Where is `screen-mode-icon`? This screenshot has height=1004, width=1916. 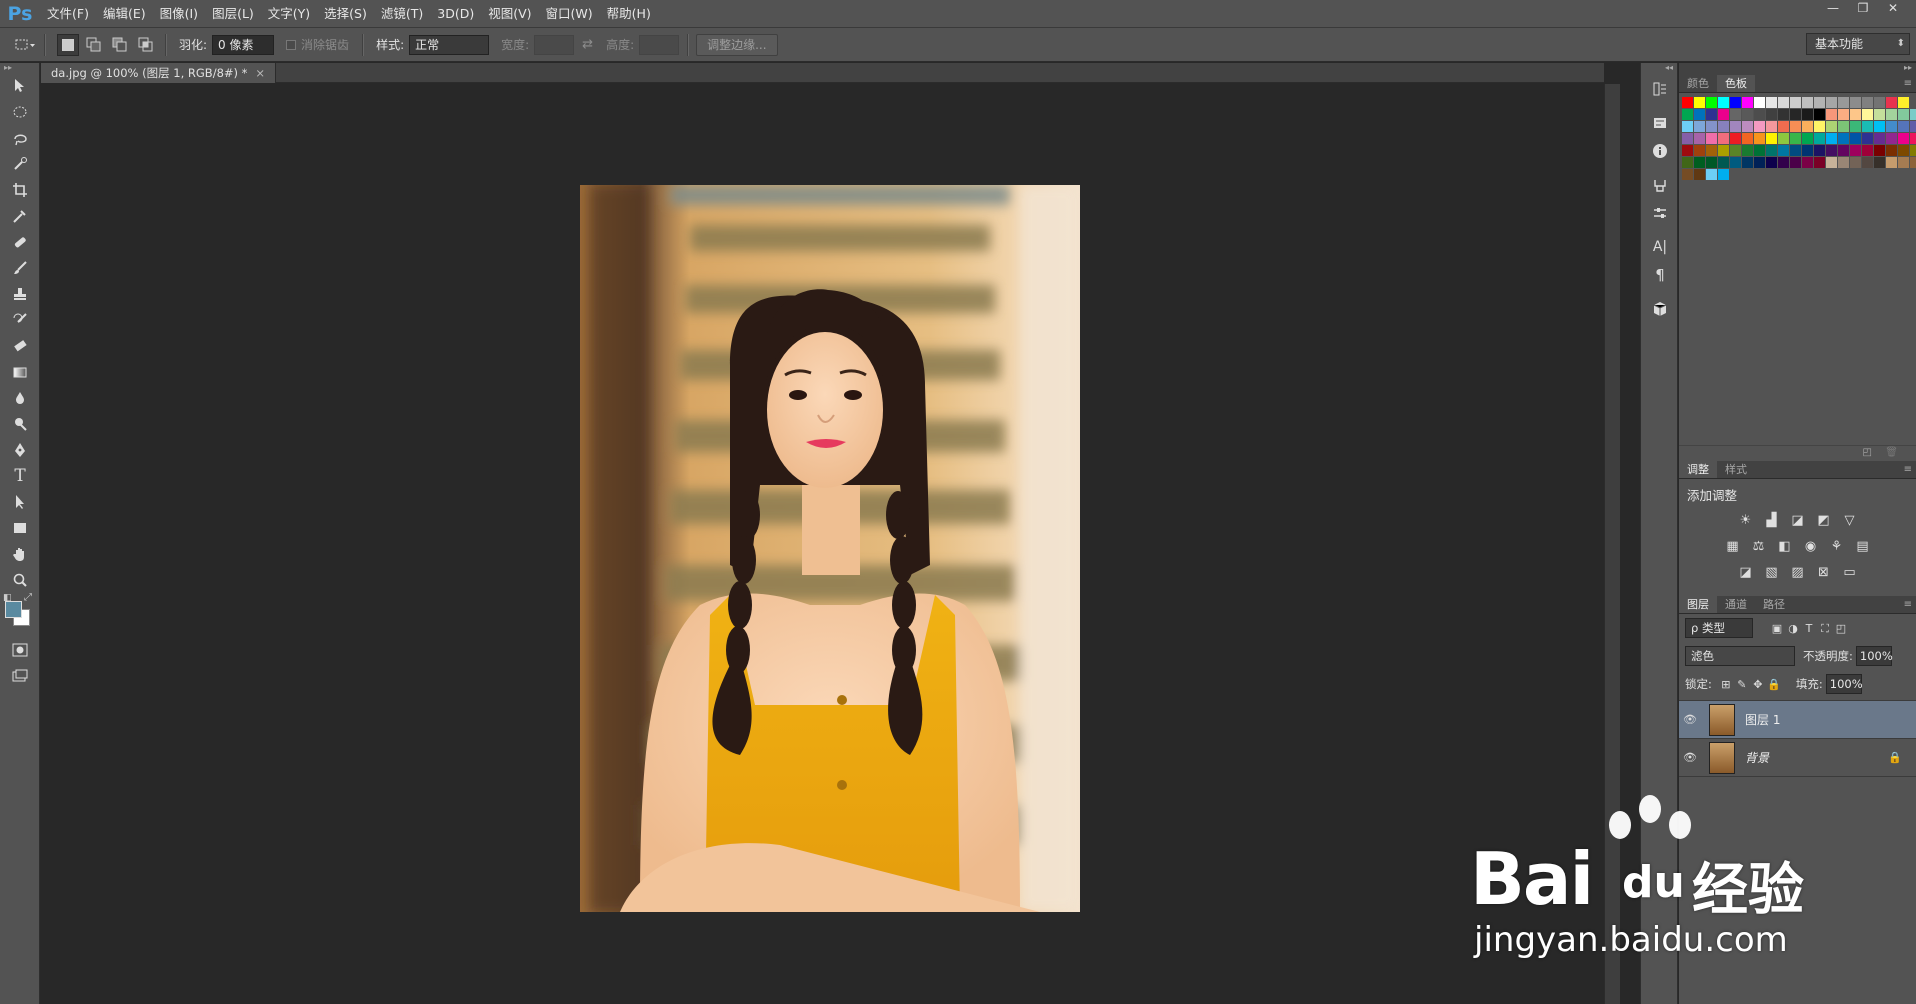
screen-mode-icon is located at coordinates (20, 676).